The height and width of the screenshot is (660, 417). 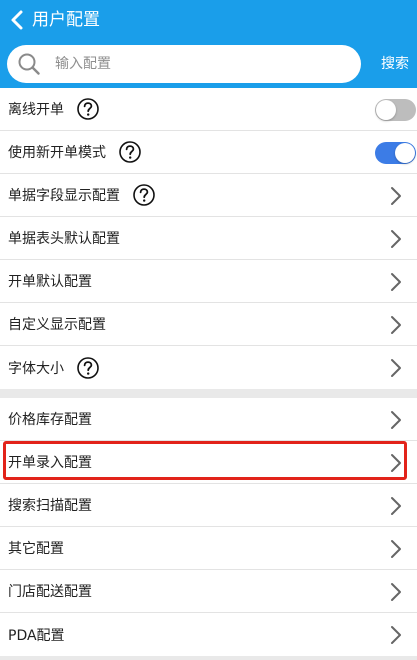 I want to click on settings-row-label: 单据表头默认配置, so click(x=64, y=239).